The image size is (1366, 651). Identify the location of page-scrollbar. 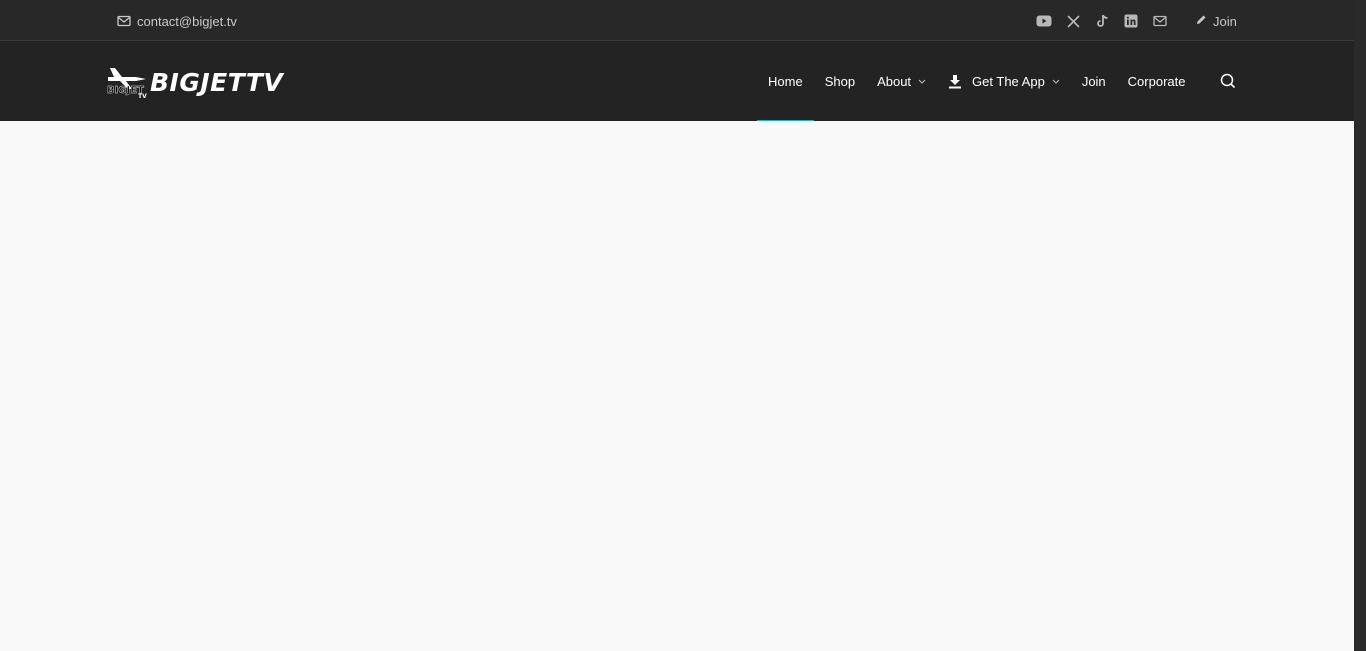
(1360, 325).